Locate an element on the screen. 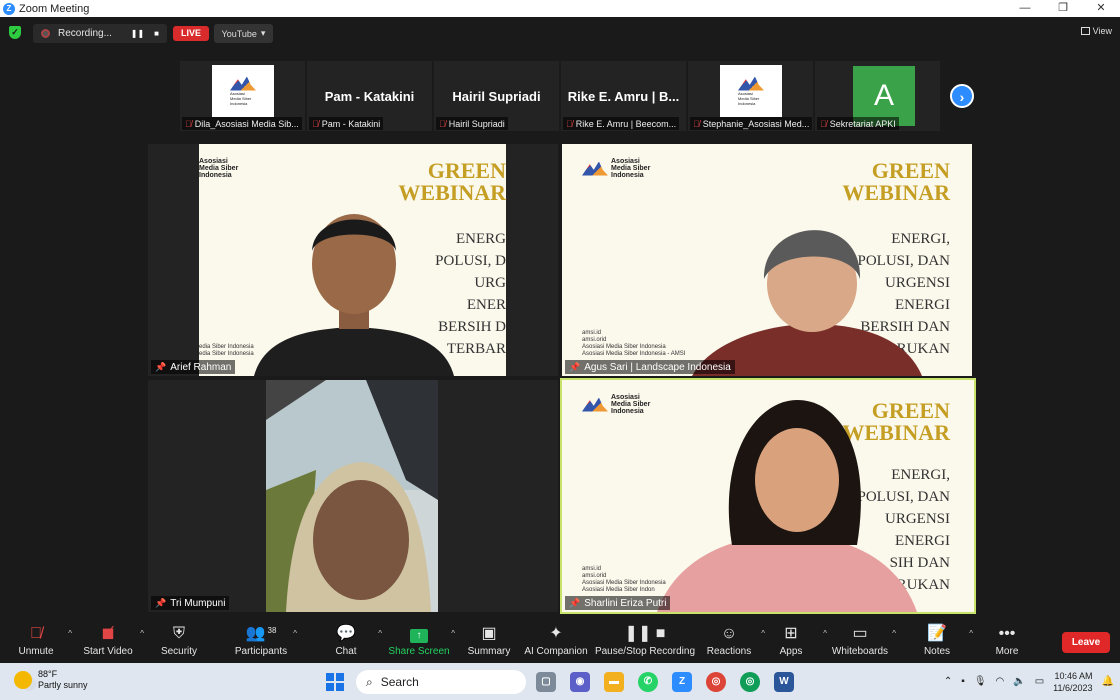 Image resolution: width=1120 pixels, height=700 pixels. participant-thumb: Pam - Katakini 🎙̸ Pam - Katakini is located at coordinates (369, 96).